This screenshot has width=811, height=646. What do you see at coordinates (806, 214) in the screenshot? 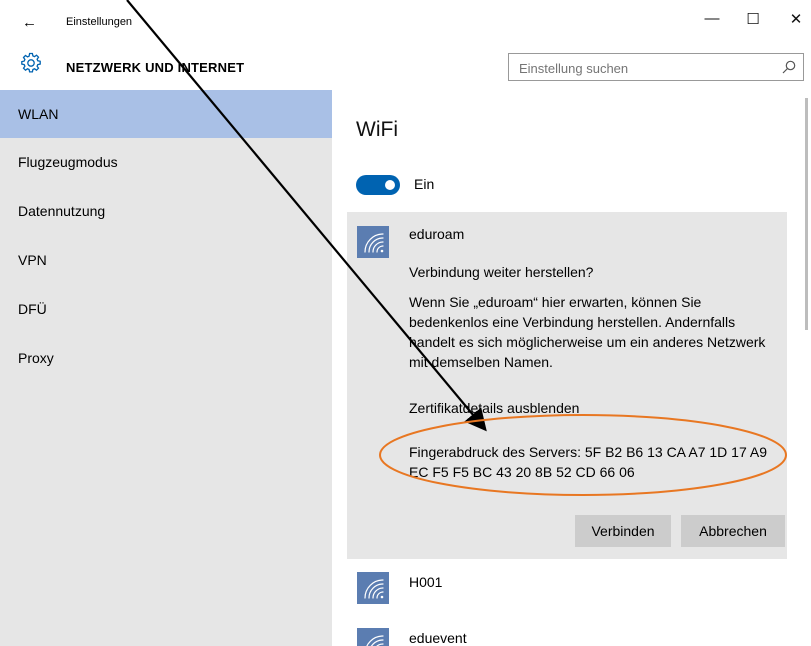
I see `scrollbar` at bounding box center [806, 214].